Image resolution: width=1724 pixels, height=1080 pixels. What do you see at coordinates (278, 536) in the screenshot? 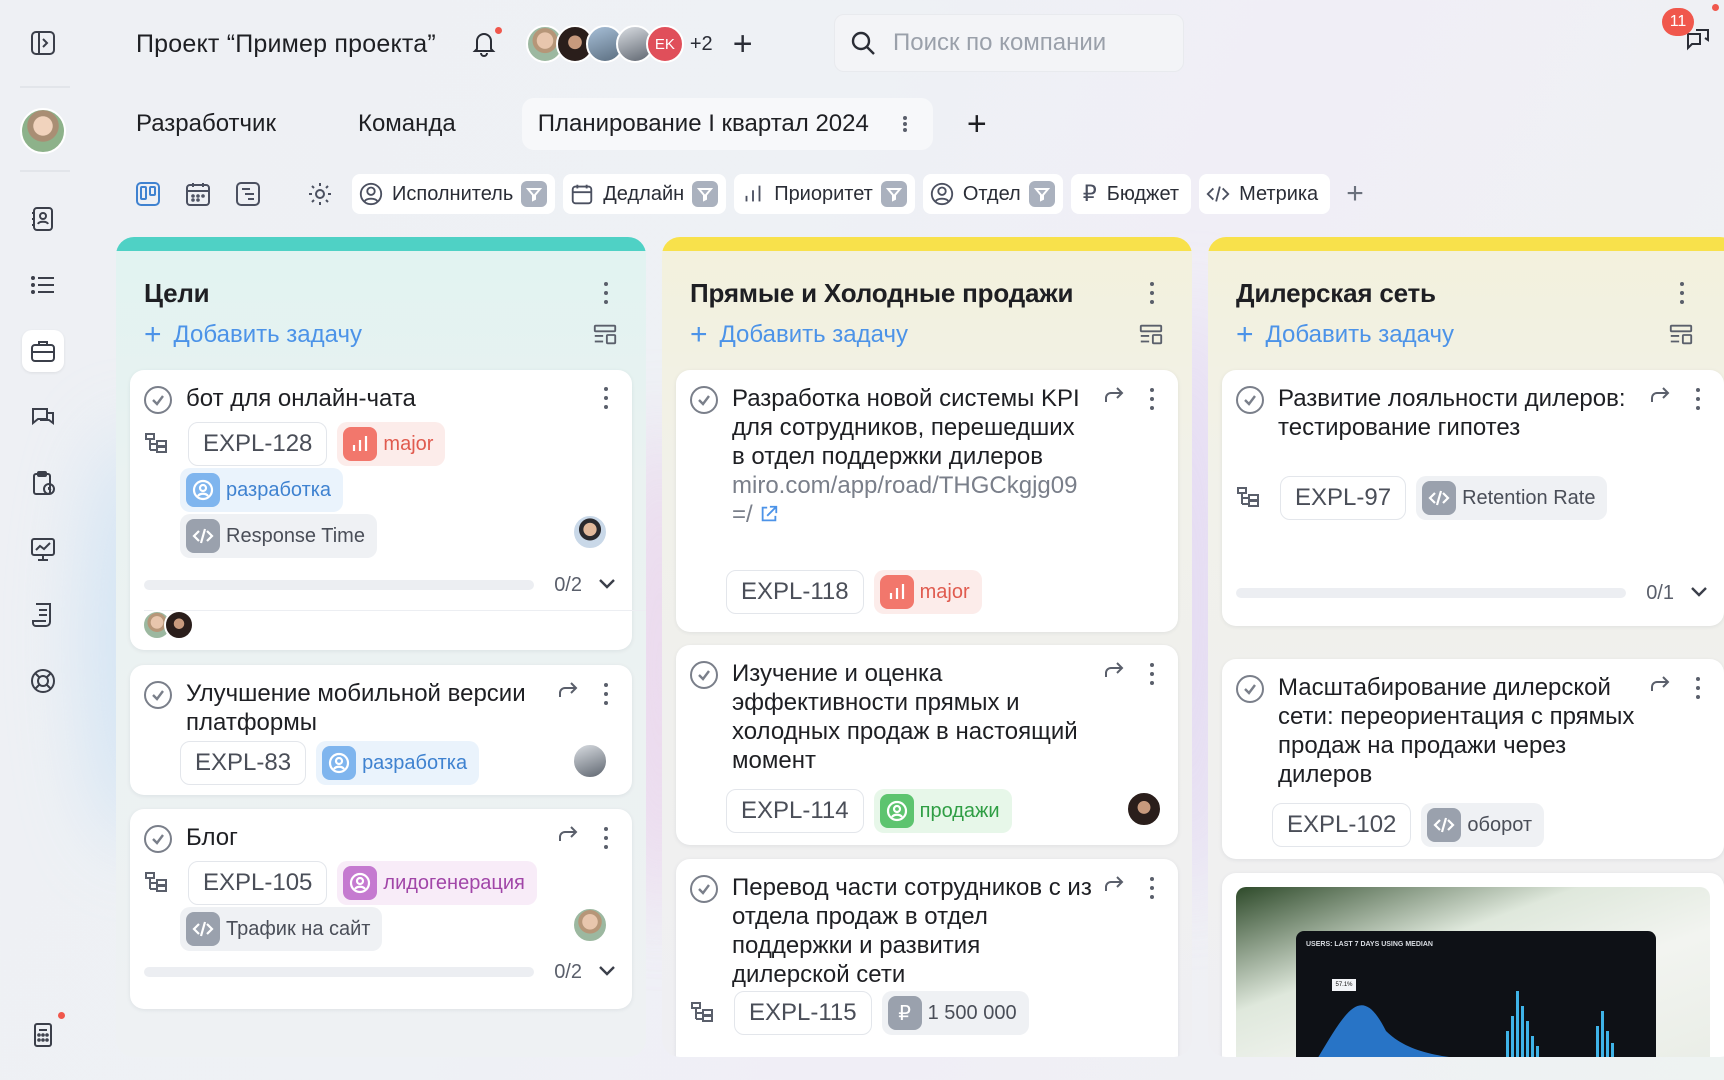
I see `metric-tag: Response Time` at bounding box center [278, 536].